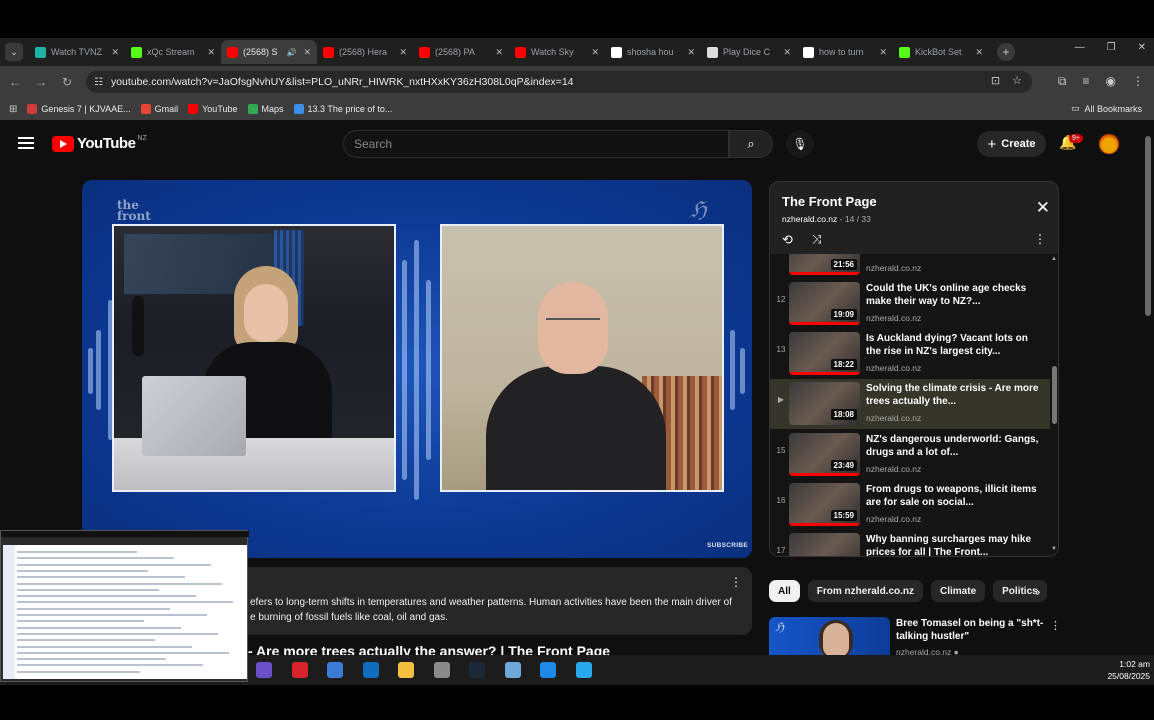 Image resolution: width=1154 pixels, height=720 pixels. I want to click on file-explorer-icon, so click(406, 670).